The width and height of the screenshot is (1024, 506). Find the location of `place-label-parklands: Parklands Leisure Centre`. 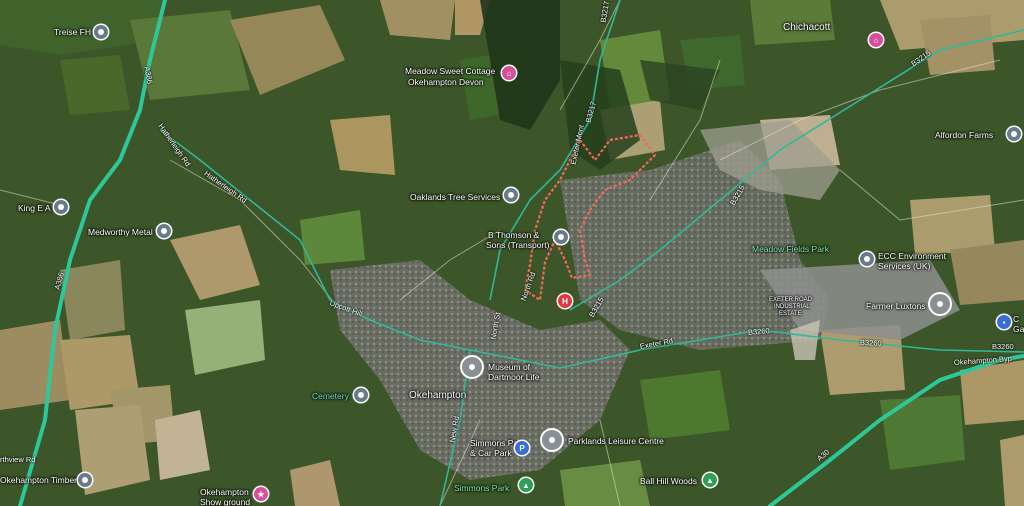

place-label-parklands: Parklands Leisure Centre is located at coordinates (616, 441).